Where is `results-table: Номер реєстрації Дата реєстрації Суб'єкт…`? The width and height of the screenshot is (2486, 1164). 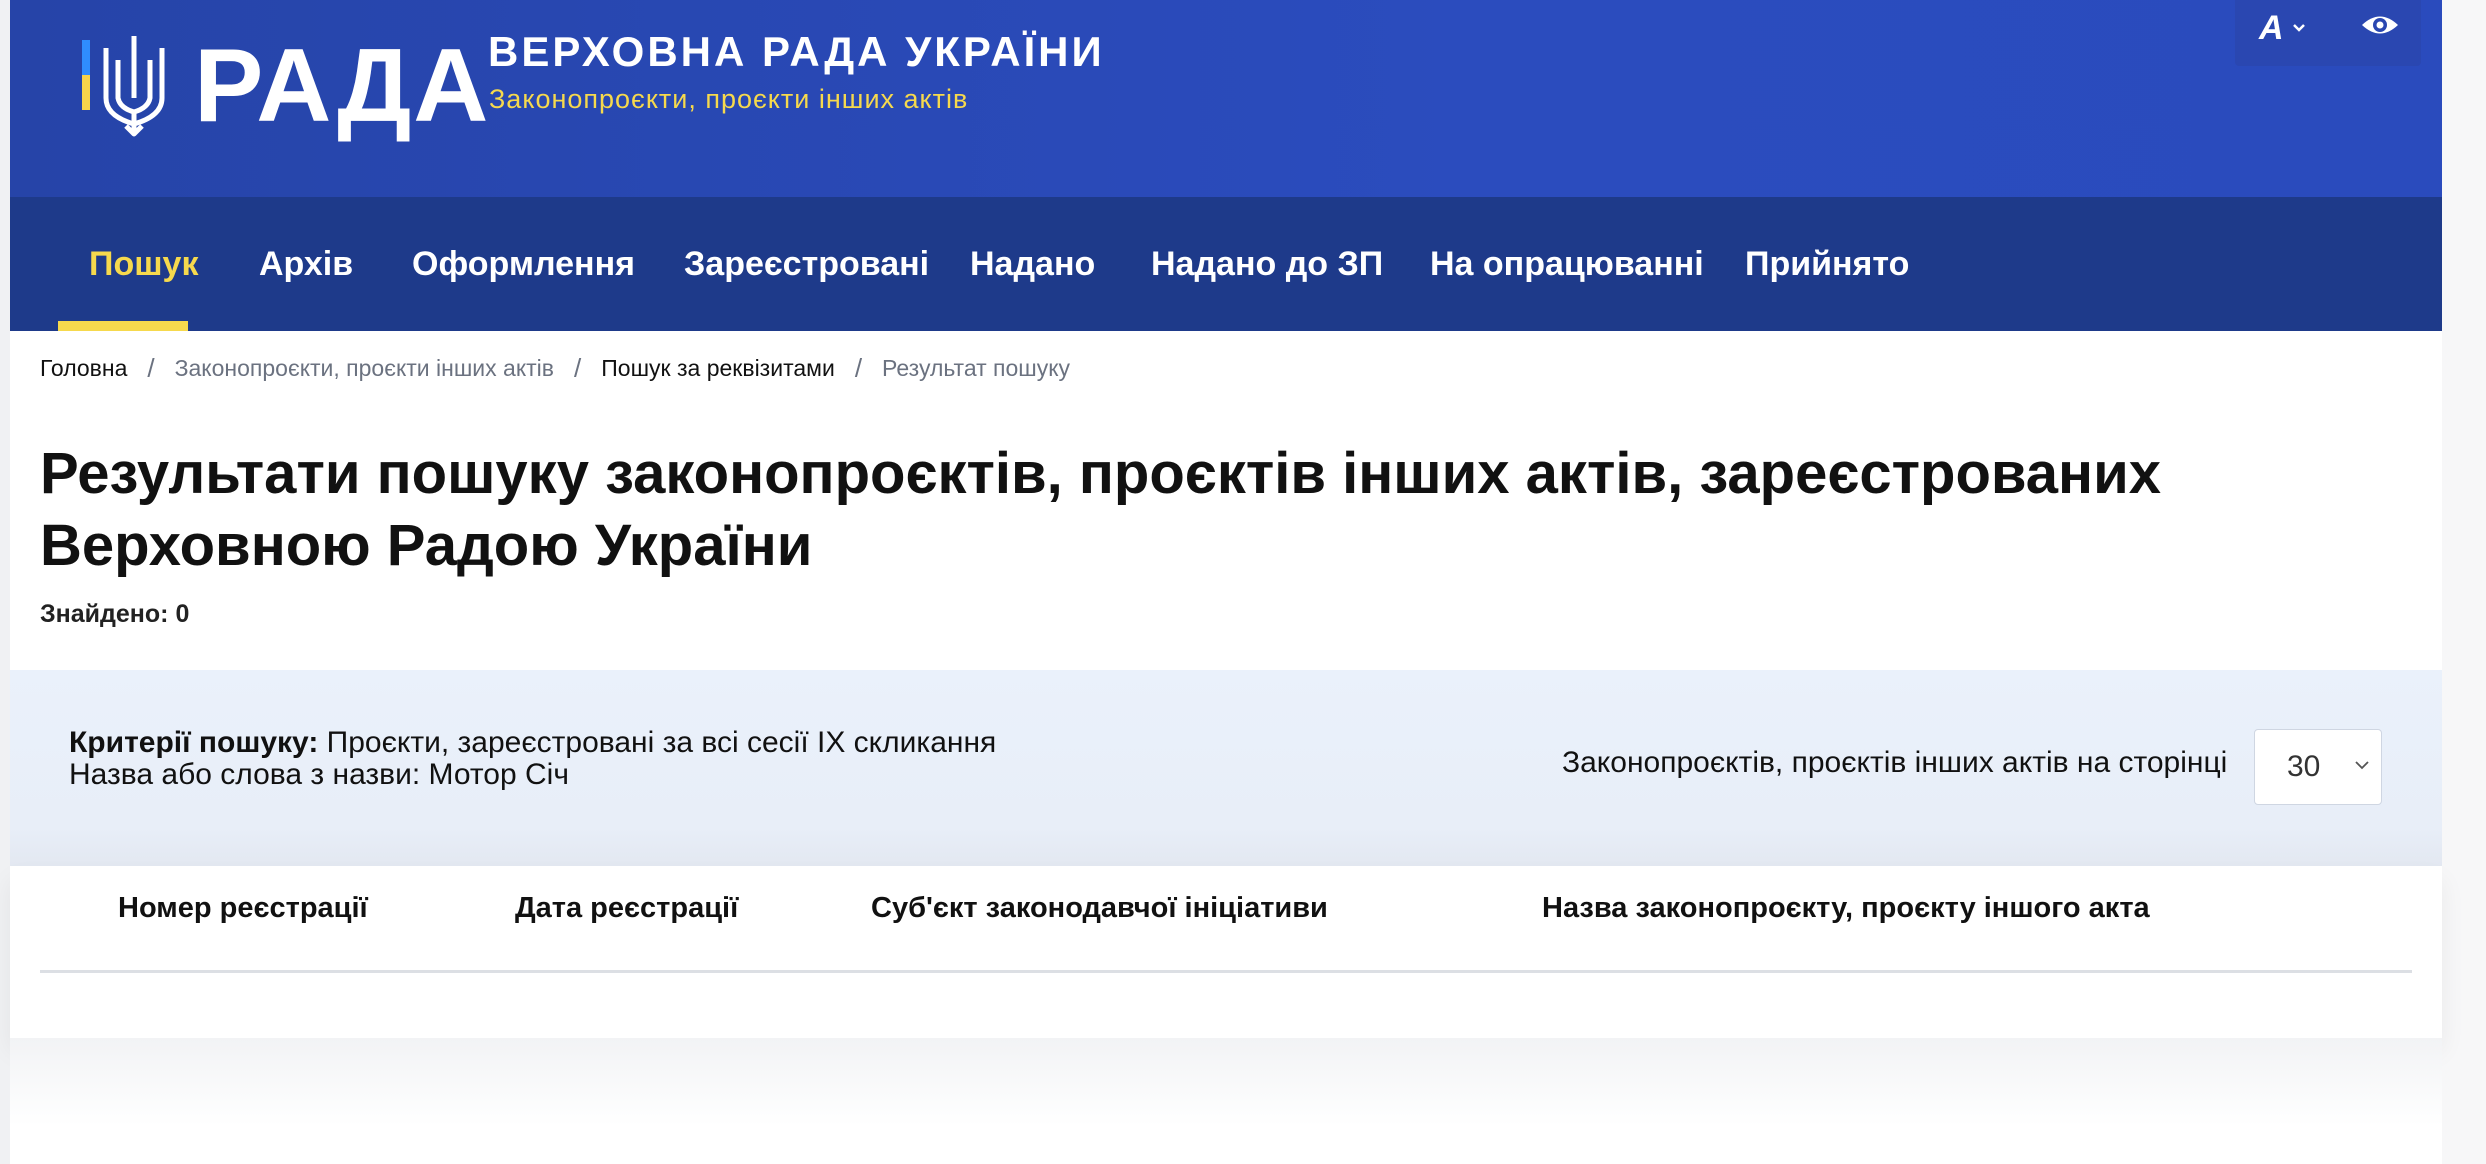
results-table: Номер реєстрації Дата реєстрації Суб'єкт… is located at coordinates (1226, 952).